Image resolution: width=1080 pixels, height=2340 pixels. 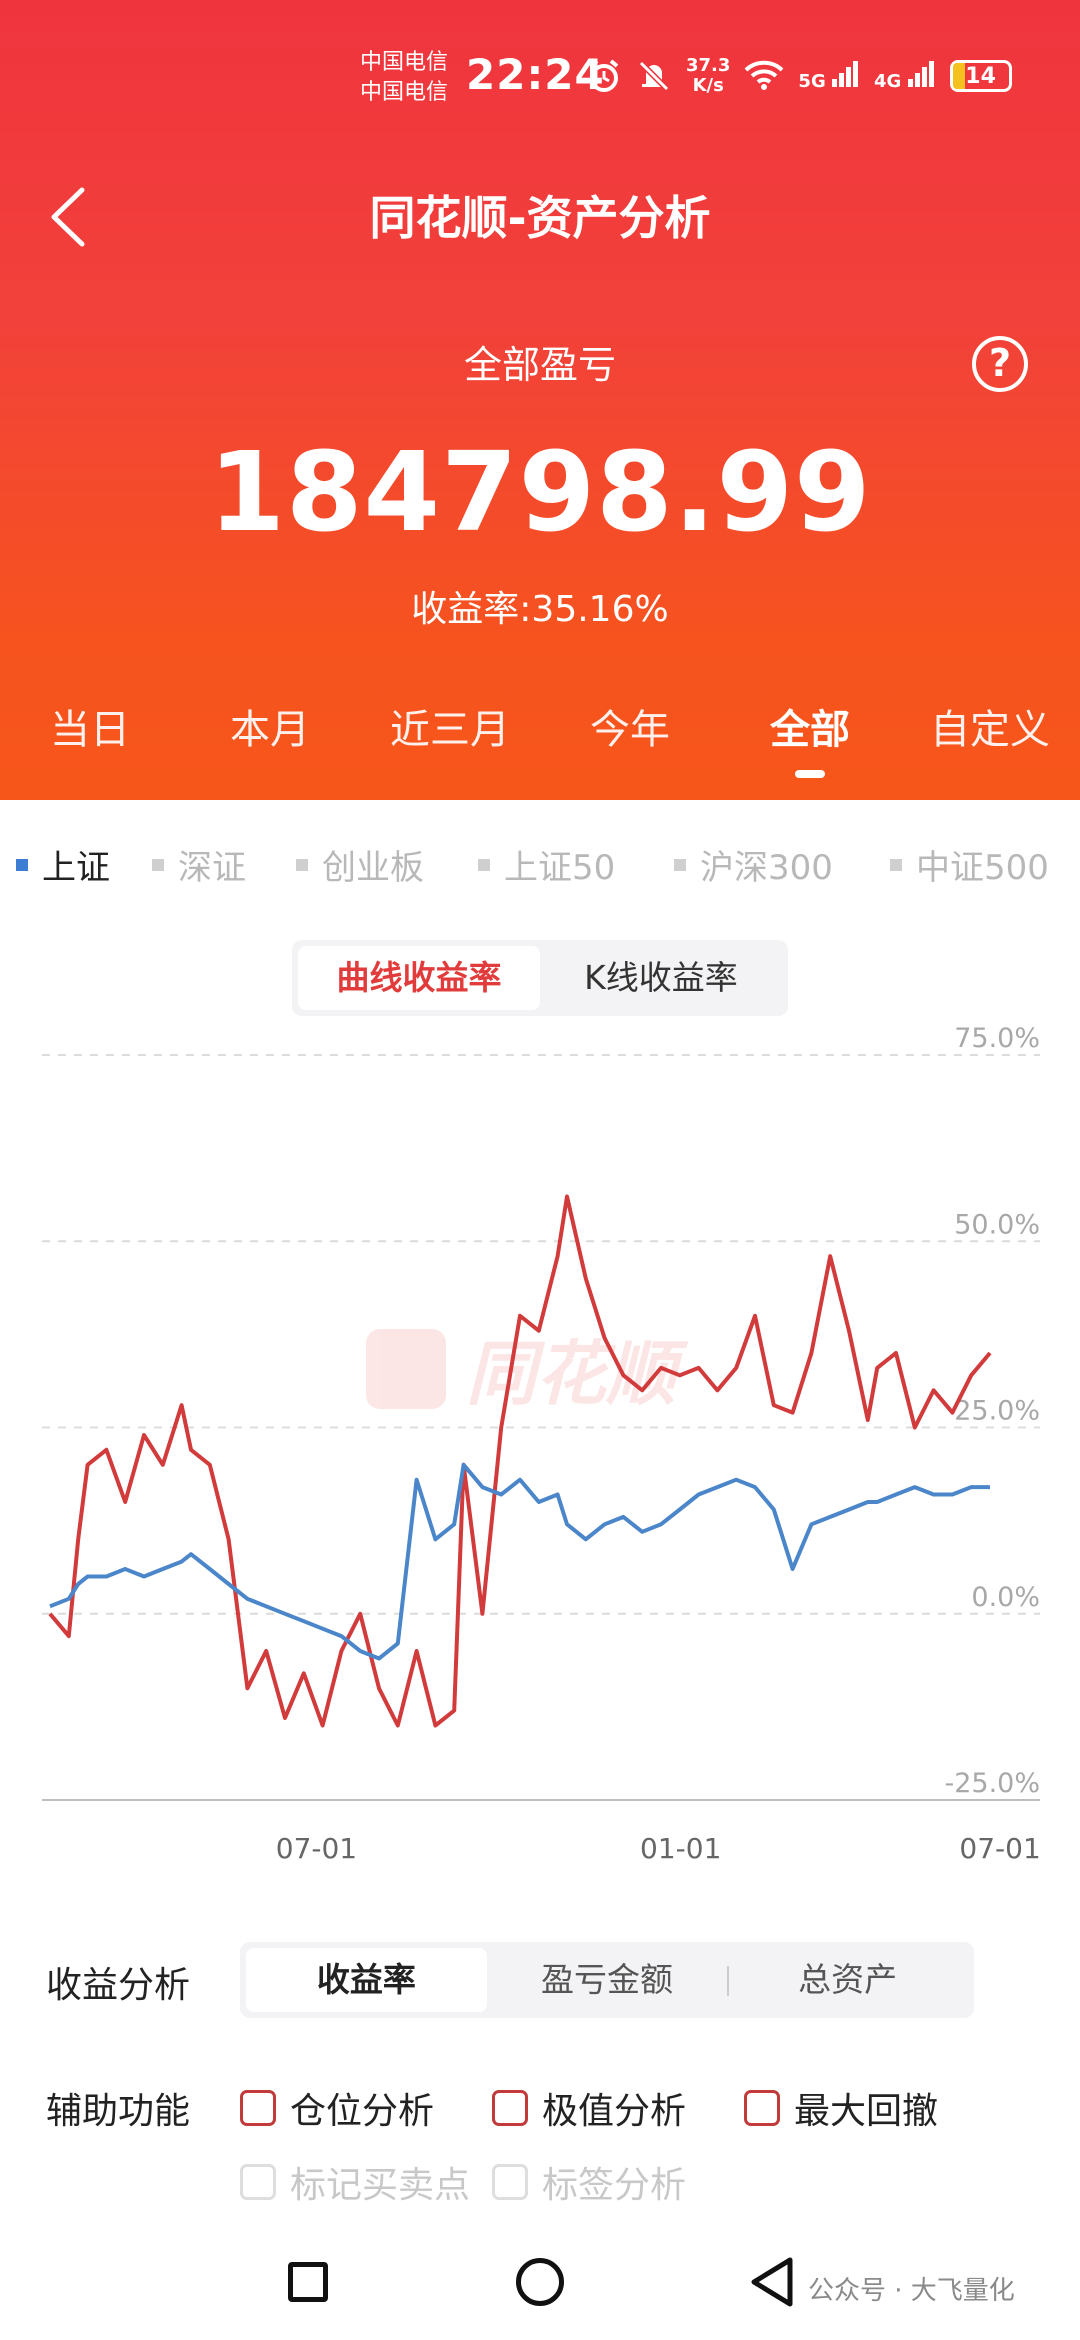 What do you see at coordinates (990, 740) in the screenshot?
I see `tab-custom: 自定义` at bounding box center [990, 740].